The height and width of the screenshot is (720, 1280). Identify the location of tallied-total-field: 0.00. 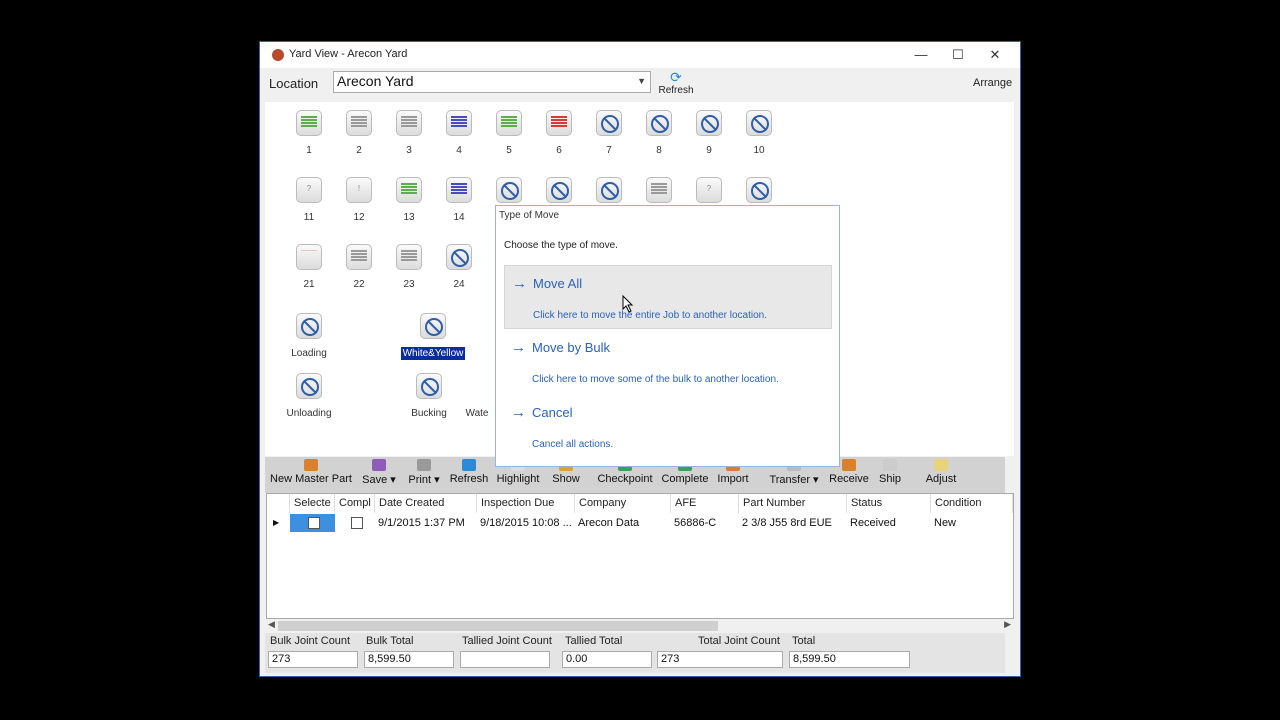
(607, 659).